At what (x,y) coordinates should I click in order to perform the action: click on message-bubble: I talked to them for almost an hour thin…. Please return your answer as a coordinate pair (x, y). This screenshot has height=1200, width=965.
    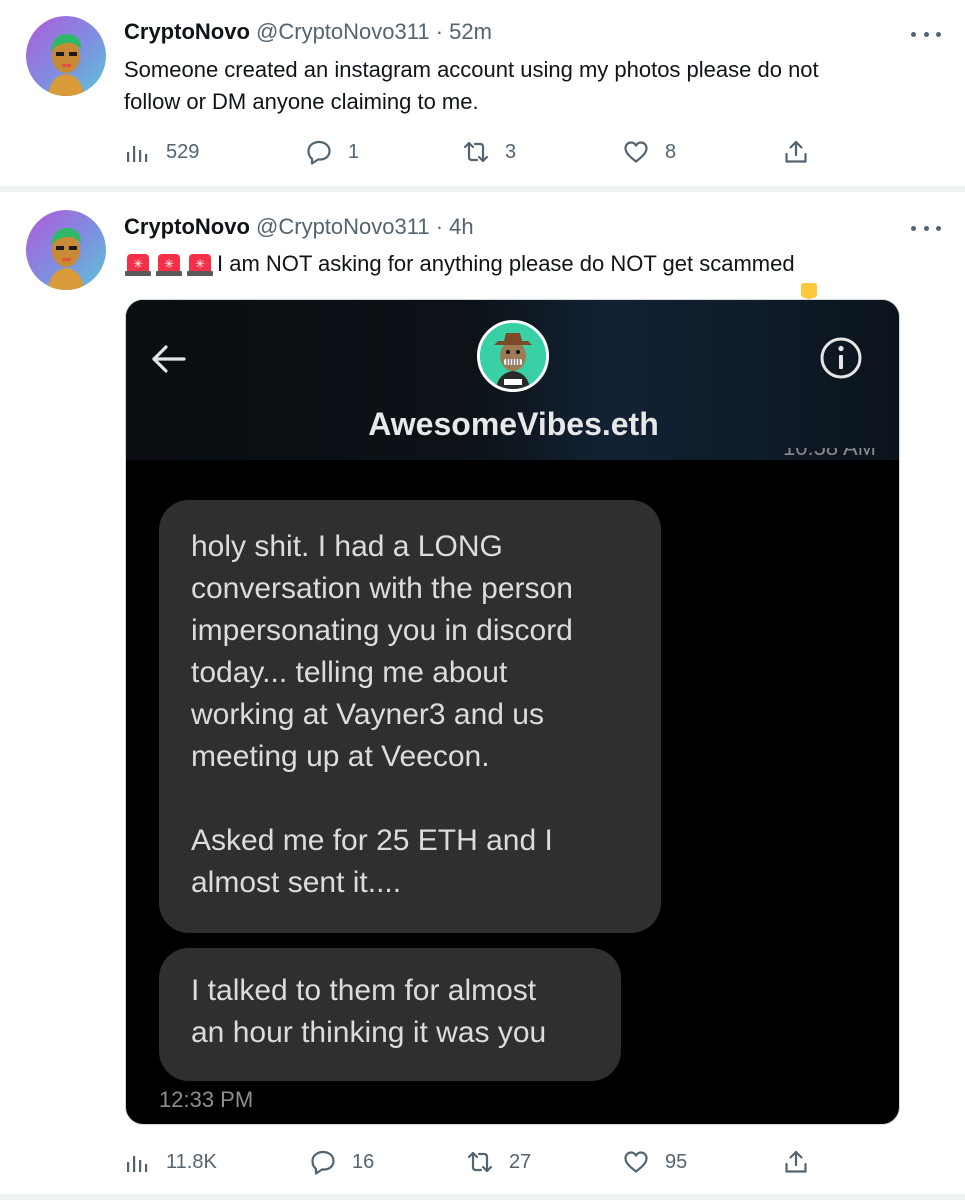
    Looking at the image, I should click on (390, 1014).